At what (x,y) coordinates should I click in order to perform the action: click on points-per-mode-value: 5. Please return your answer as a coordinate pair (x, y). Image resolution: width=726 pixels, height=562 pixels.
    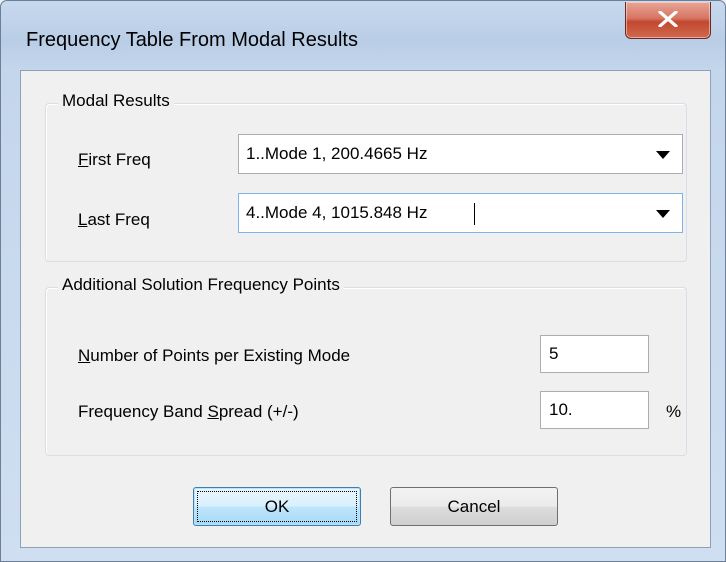
    Looking at the image, I should click on (554, 353).